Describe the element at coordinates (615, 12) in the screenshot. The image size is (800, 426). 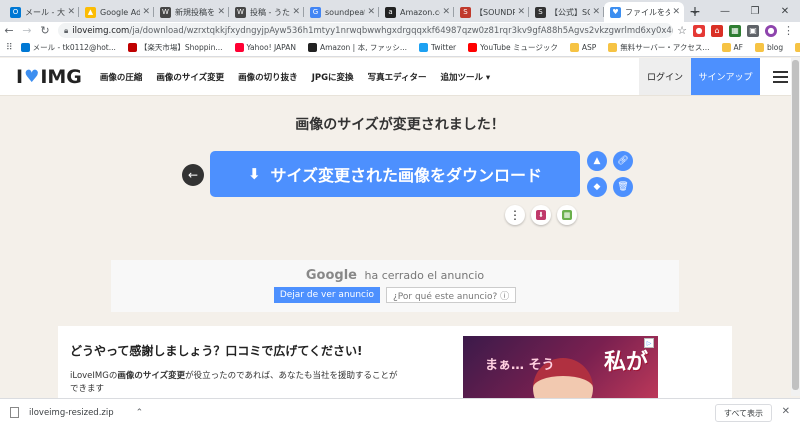
I see `iloveimg-heart-icon: ♥` at that location.